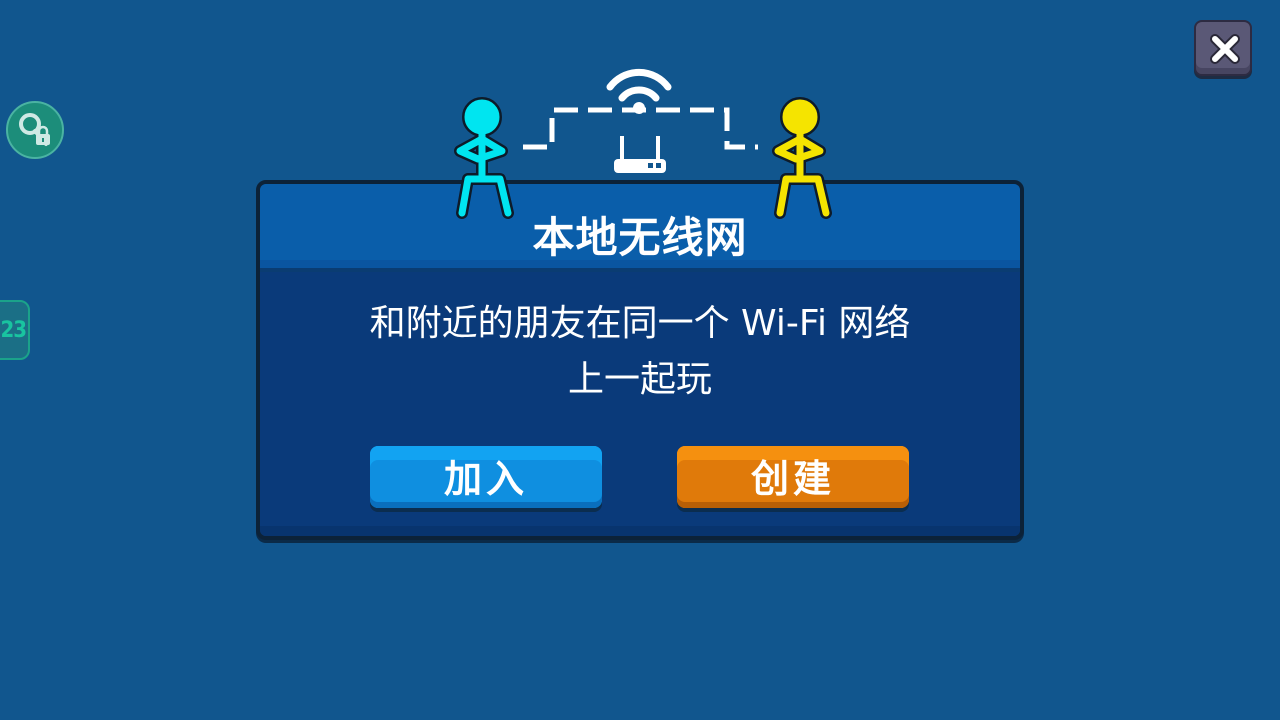 The height and width of the screenshot is (720, 1280). I want to click on close-button, so click(1223, 48).